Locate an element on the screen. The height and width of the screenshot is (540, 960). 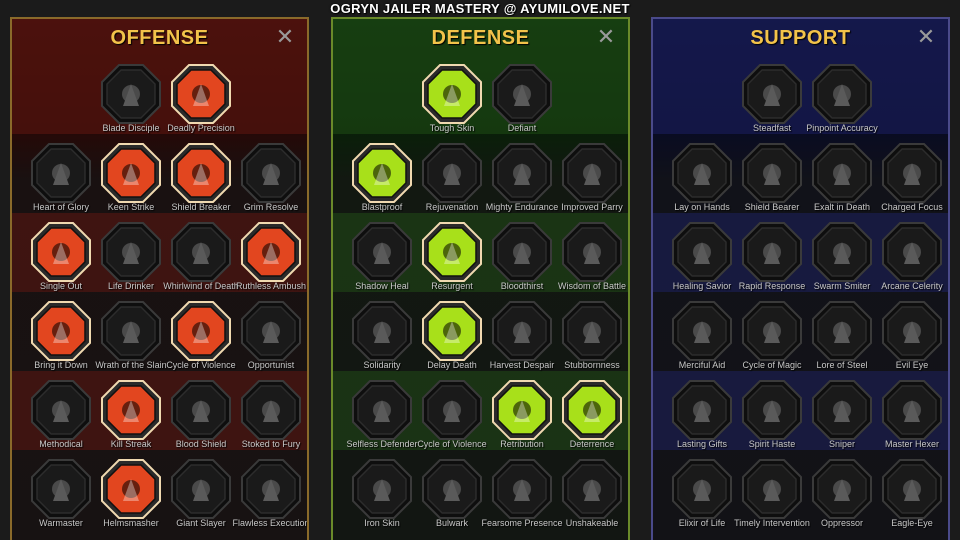
mastery-node: Merciful Aid is located at coordinates (702, 341).